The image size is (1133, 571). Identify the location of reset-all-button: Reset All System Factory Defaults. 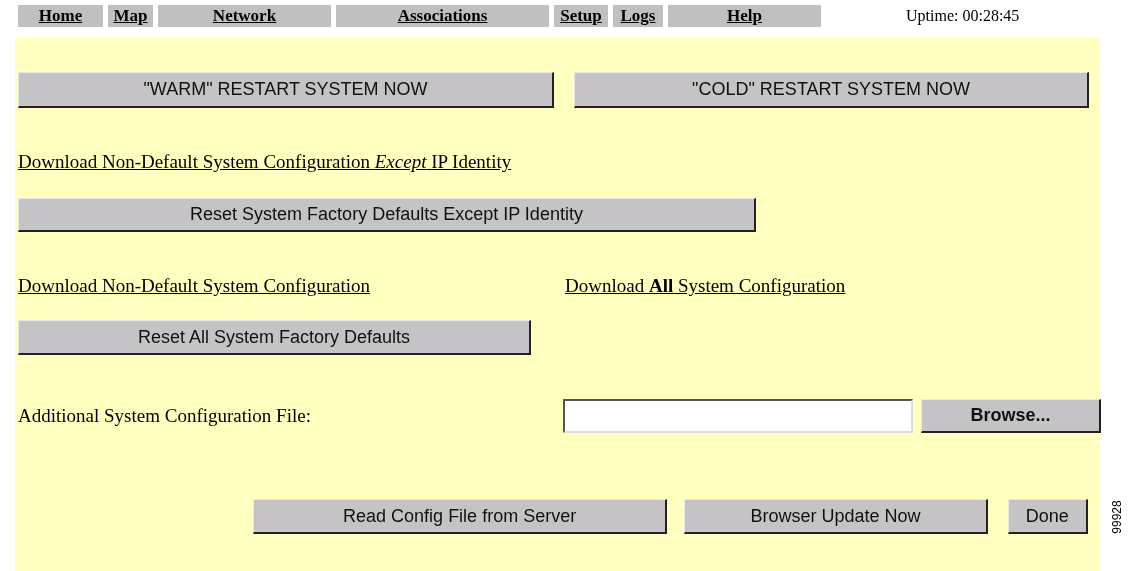
(274, 337).